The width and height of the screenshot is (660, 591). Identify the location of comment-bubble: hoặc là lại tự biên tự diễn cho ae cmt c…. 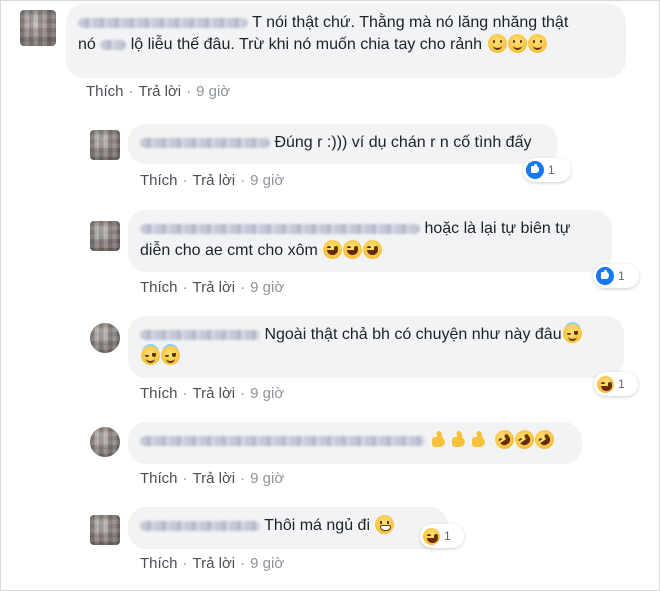
(370, 241).